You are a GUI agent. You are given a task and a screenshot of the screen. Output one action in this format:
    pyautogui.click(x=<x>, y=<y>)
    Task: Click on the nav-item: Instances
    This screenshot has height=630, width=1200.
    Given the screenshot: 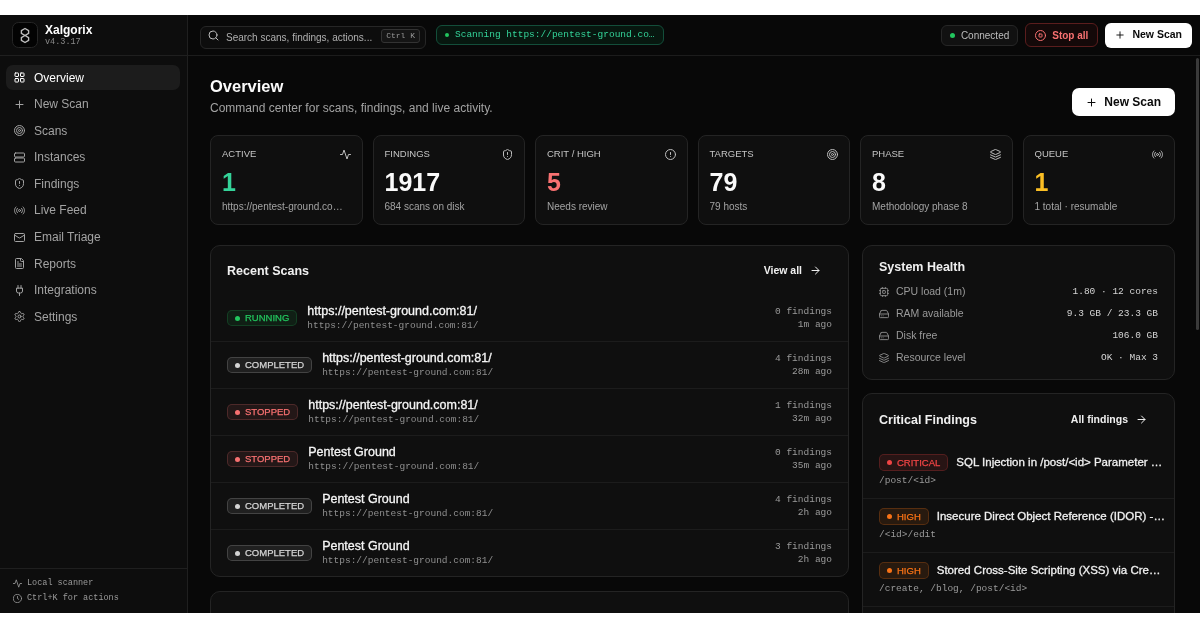 What is the action you would take?
    pyautogui.click(x=93, y=157)
    